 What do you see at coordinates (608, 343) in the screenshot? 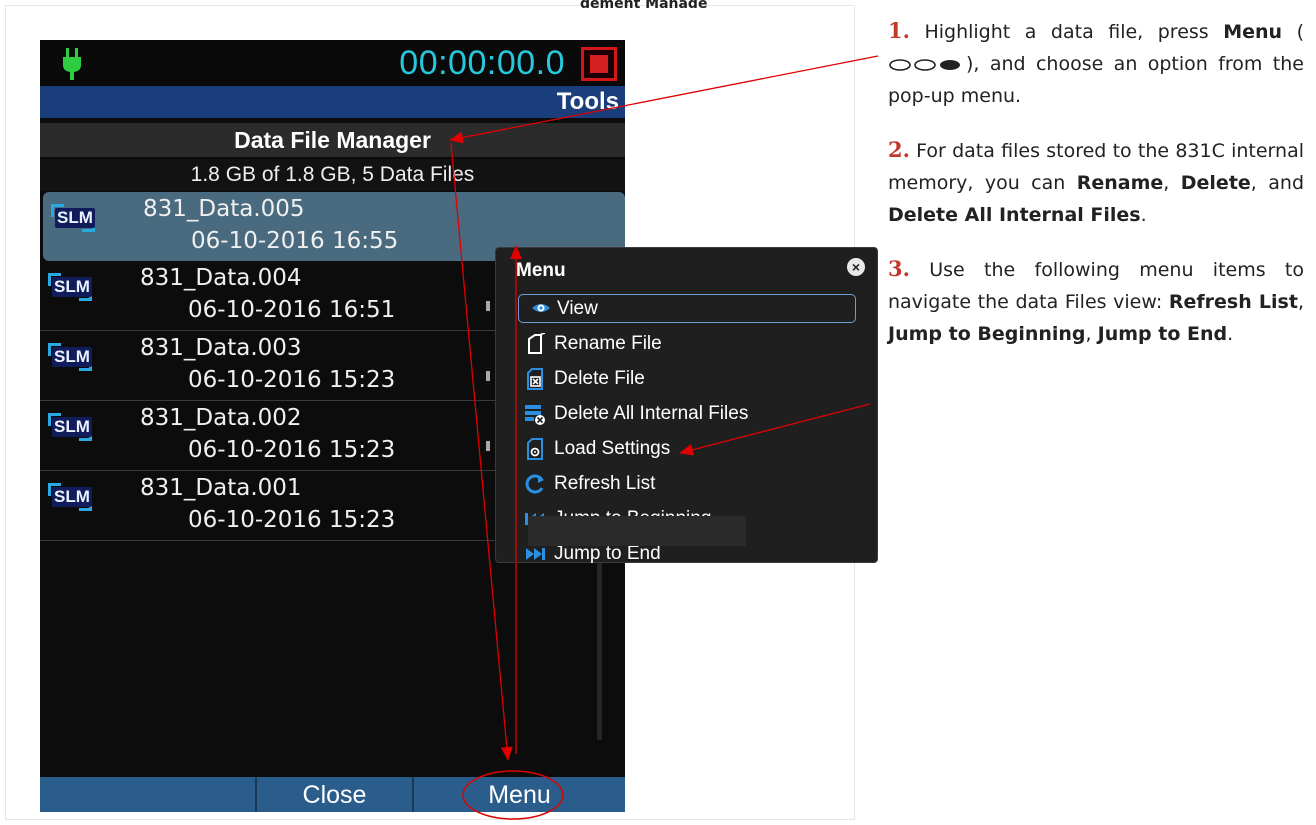
I see `menu-item-label: Rename File` at bounding box center [608, 343].